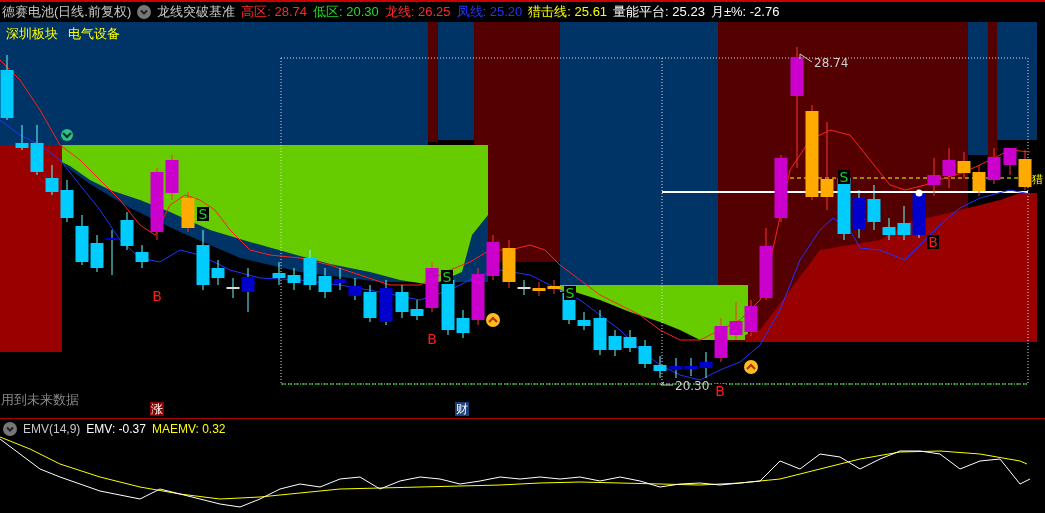  Describe the element at coordinates (745, 12) in the screenshot. I see `indicator-reading: 月±%: -2.76` at that location.